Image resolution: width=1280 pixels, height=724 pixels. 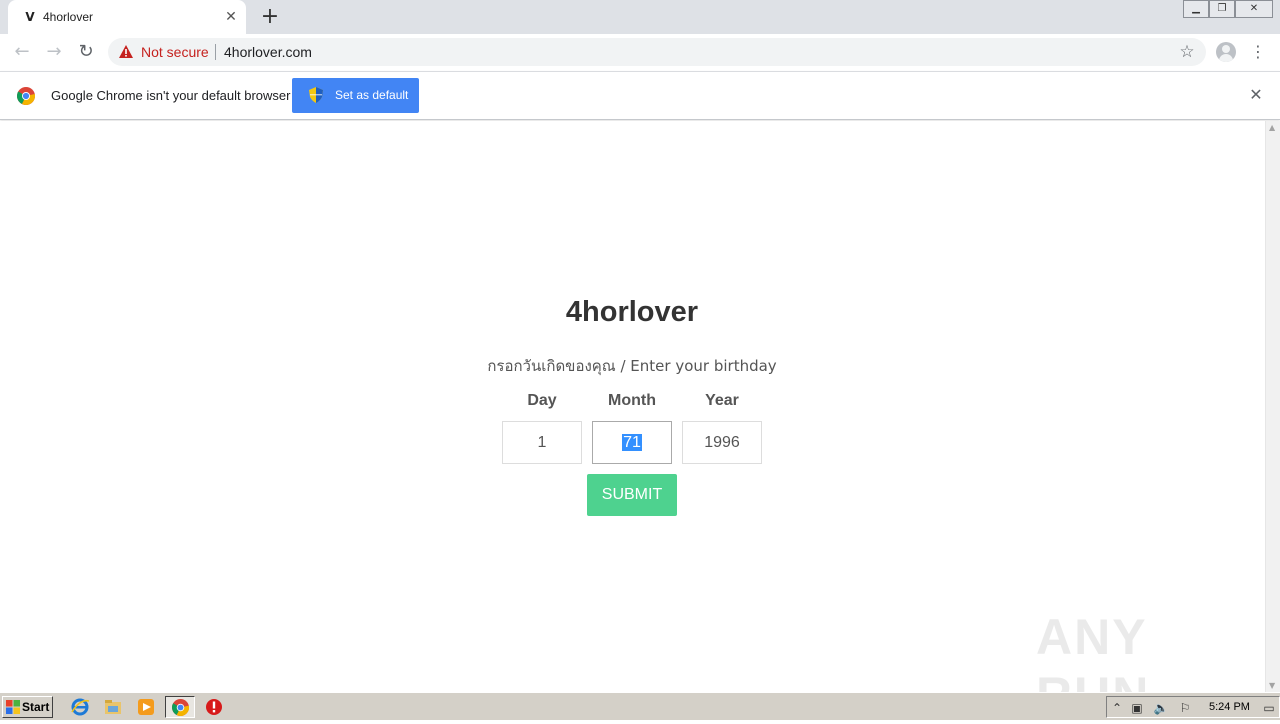 What do you see at coordinates (86, 52) in the screenshot?
I see `reload-button: ↻` at bounding box center [86, 52].